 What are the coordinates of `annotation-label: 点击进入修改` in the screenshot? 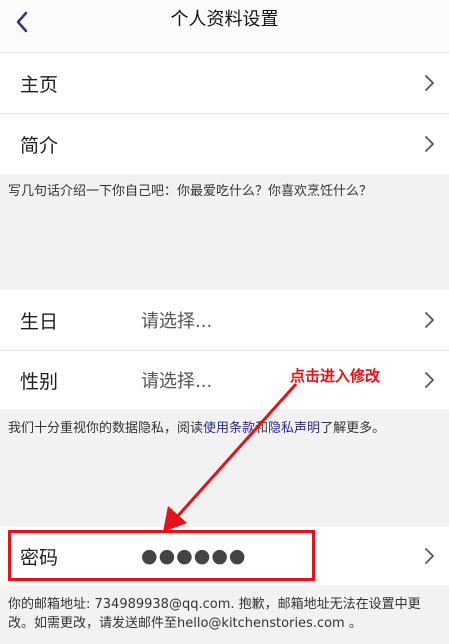 It's located at (335, 376).